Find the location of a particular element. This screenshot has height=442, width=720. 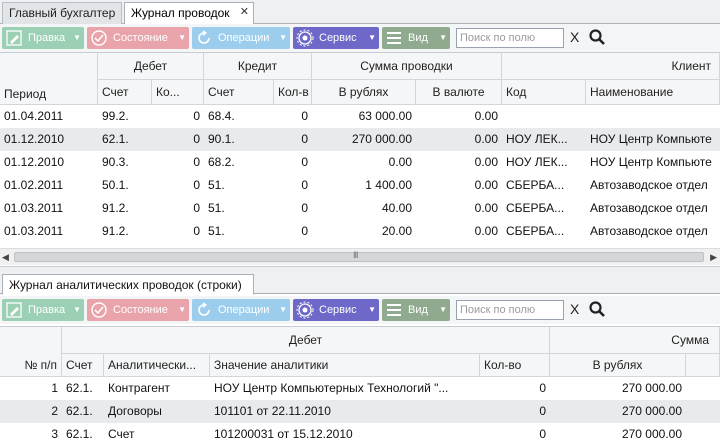

analytic-cell-num: 1 is located at coordinates (54, 388).